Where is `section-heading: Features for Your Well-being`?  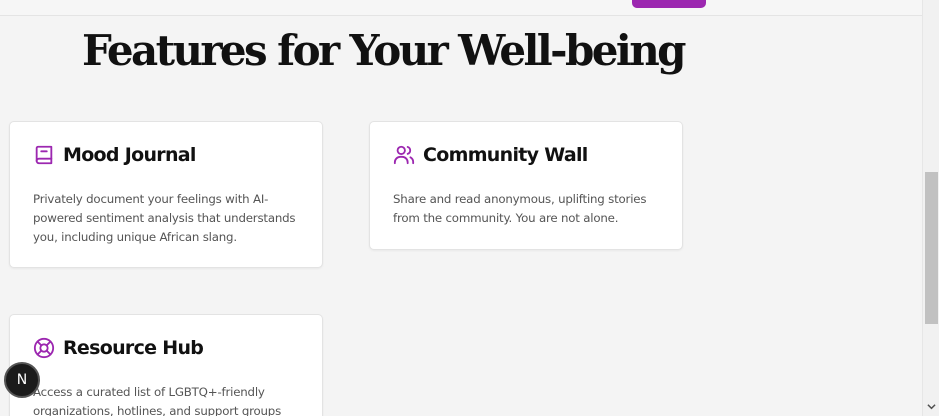 section-heading: Features for Your Well-being is located at coordinates (384, 50).